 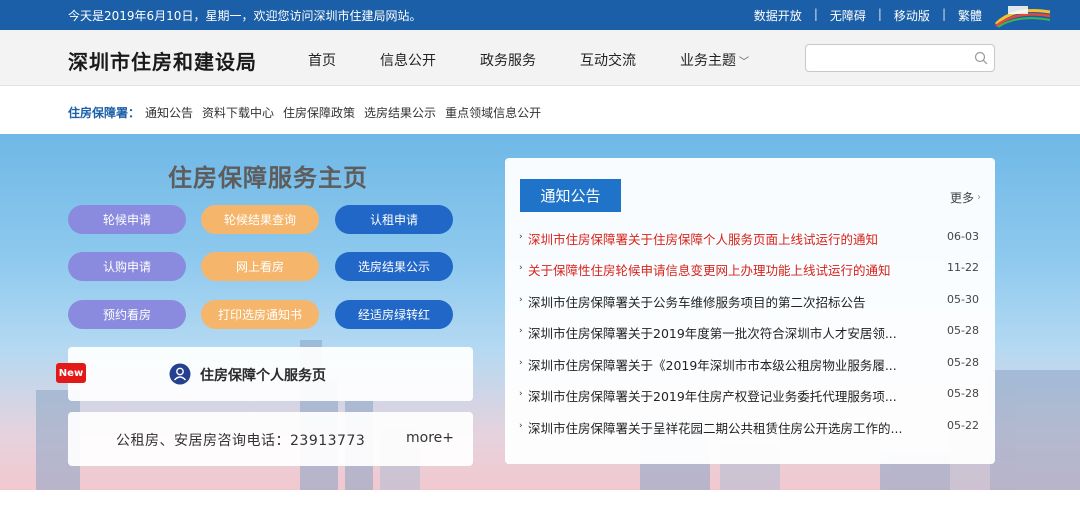 What do you see at coordinates (728, 269) in the screenshot?
I see `notice-title: 关于保障性住房轮候申请信息变更网上办理功能上线试运行的通知` at bounding box center [728, 269].